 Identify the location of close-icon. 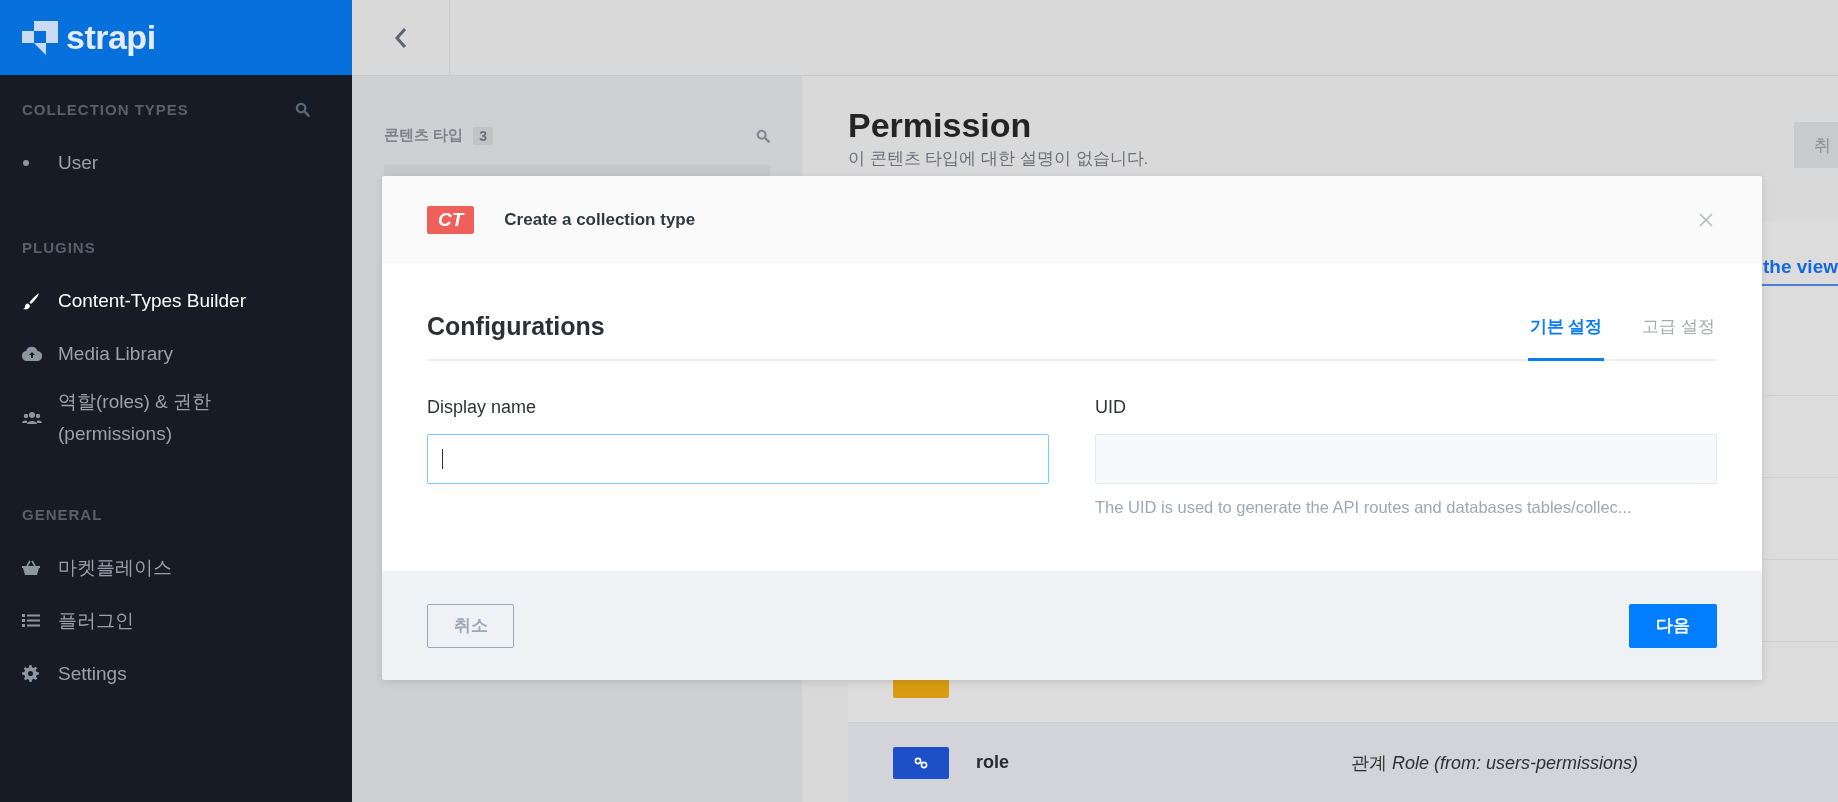
(1706, 219).